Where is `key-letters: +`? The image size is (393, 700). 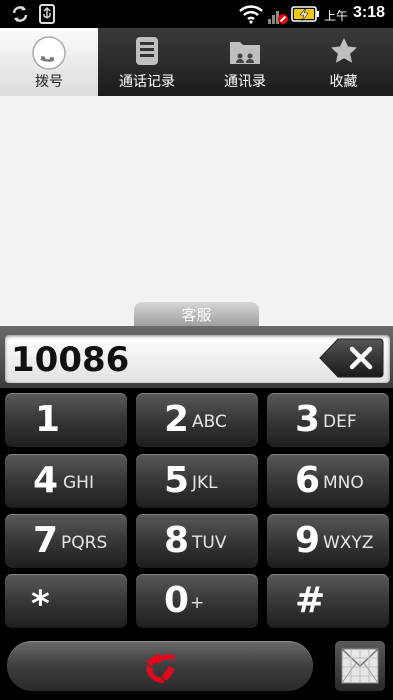
key-letters: + is located at coordinates (197, 603).